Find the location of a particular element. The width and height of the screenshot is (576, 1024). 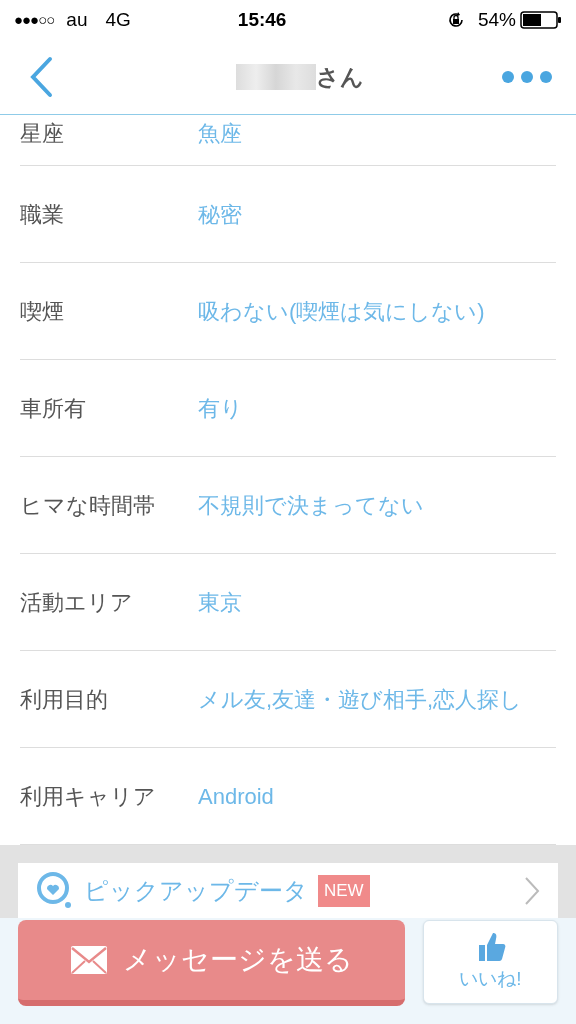

battery-percent: 54% is located at coordinates (496, 19).